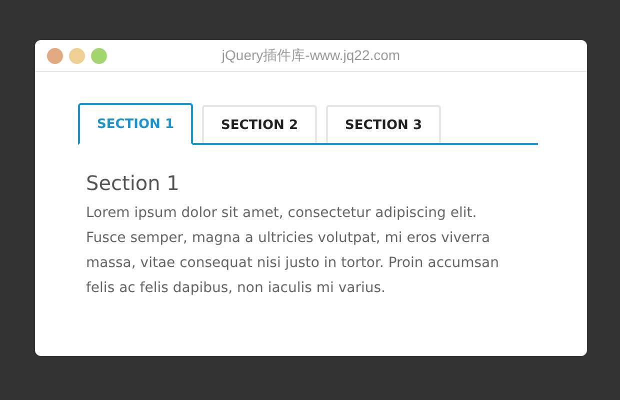  Describe the element at coordinates (259, 124) in the screenshot. I see `tab: SECTION 2` at that location.